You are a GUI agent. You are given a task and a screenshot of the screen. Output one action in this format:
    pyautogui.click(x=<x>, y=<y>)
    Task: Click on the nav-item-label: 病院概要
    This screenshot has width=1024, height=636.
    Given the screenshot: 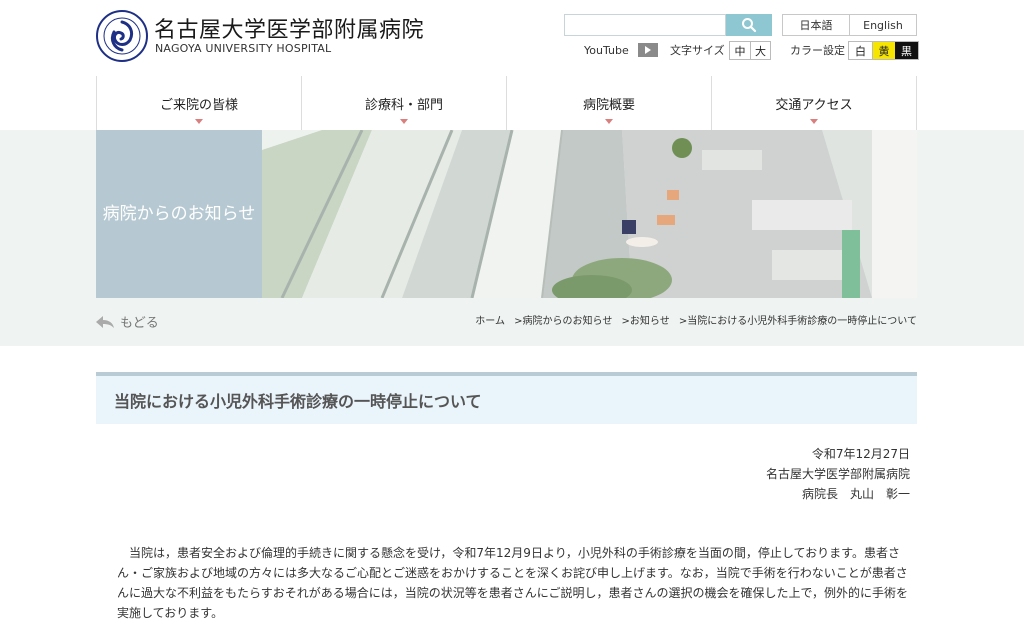 What is the action you would take?
    pyautogui.click(x=608, y=105)
    